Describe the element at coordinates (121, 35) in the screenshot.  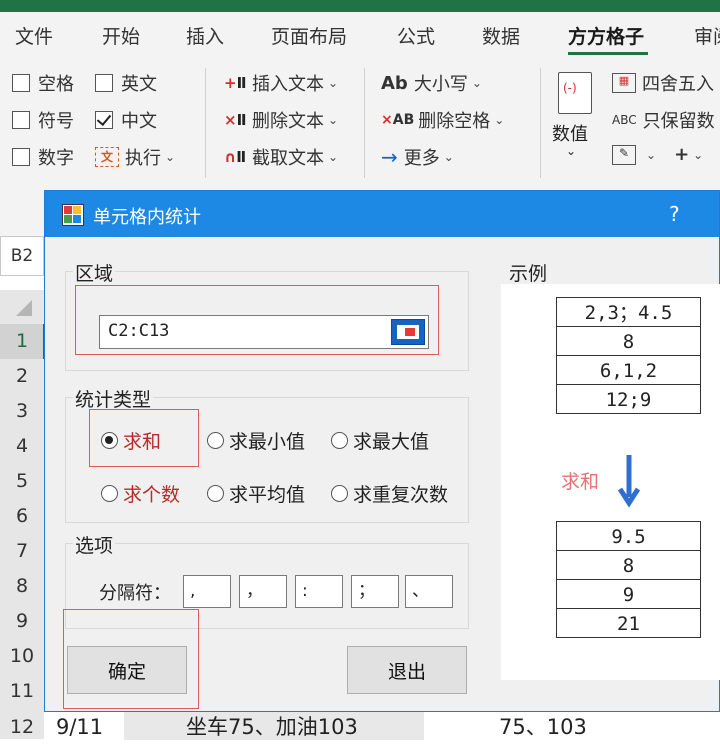
I see `tab-home: 开始` at that location.